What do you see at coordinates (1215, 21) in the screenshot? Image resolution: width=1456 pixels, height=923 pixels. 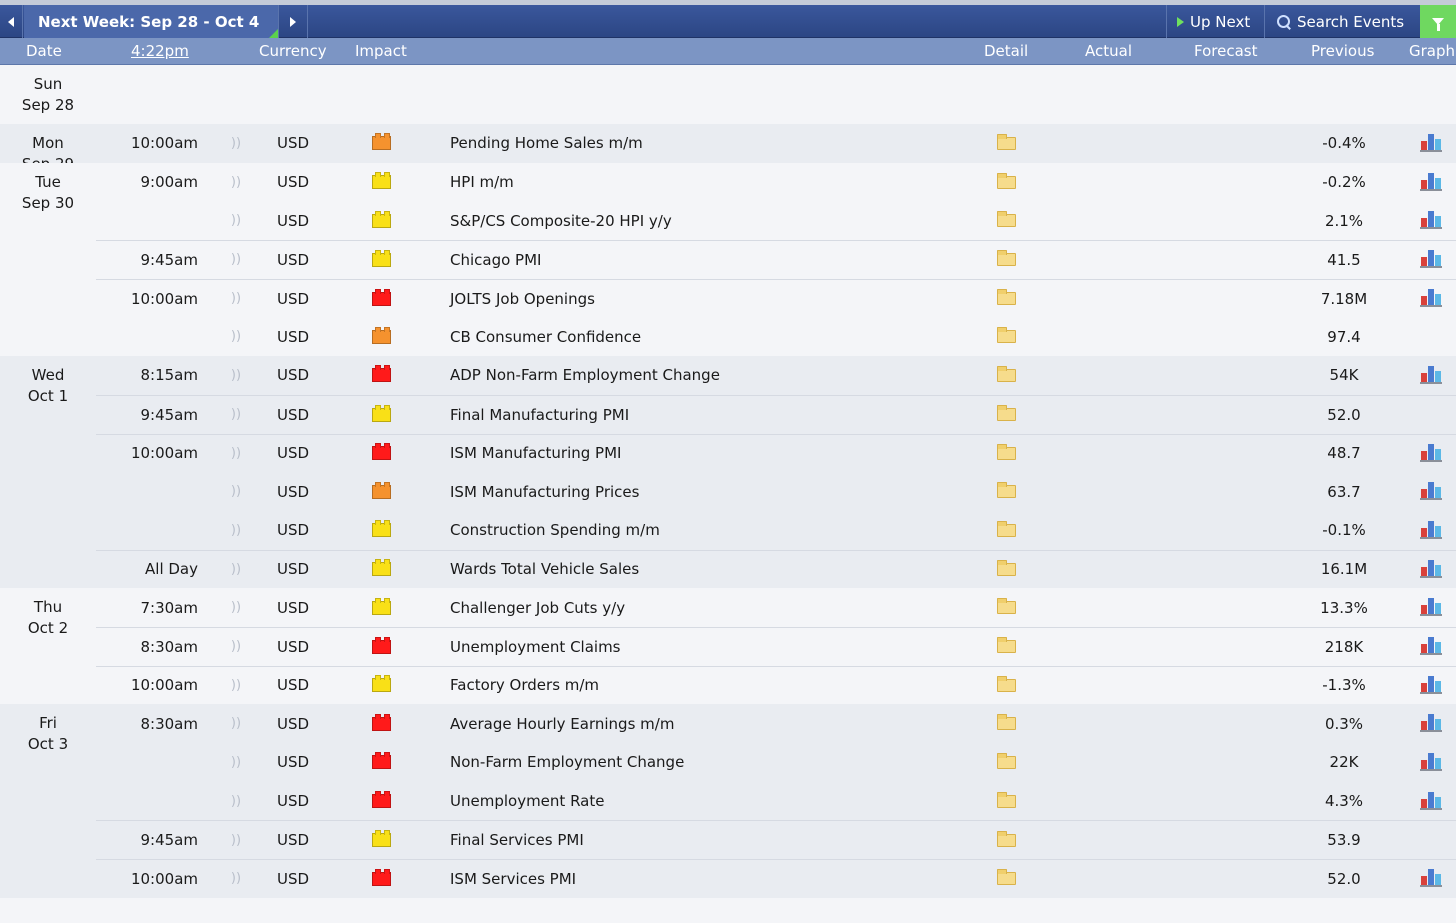 I see `up-next-button: Up Next` at bounding box center [1215, 21].